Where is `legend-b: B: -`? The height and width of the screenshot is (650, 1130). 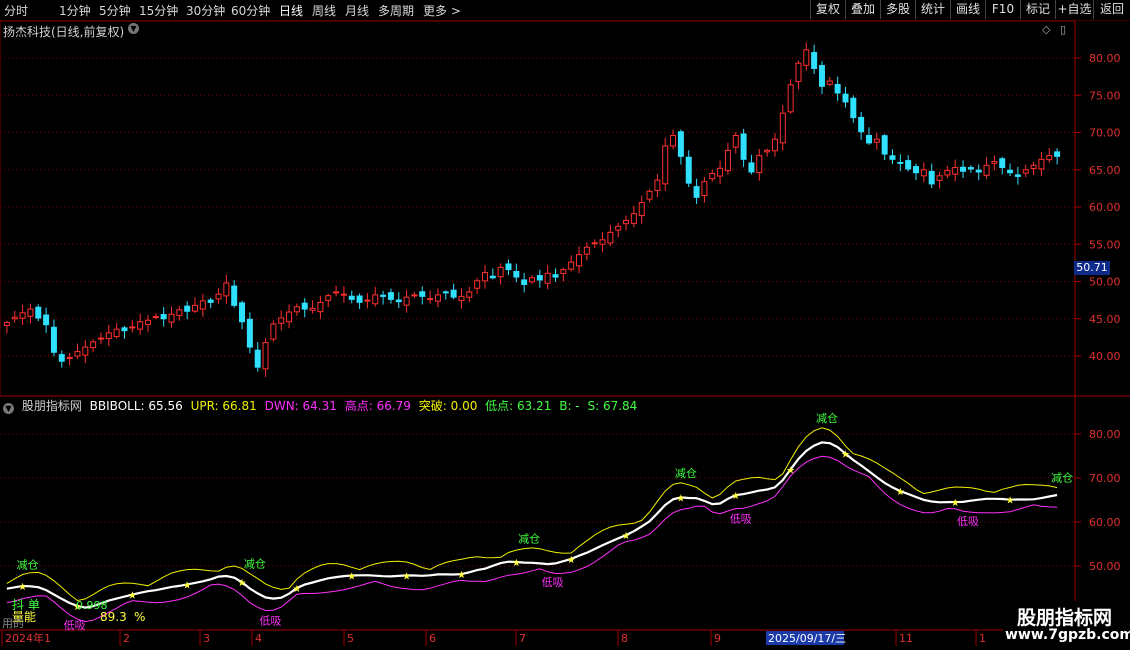
legend-b: B: - is located at coordinates (569, 406).